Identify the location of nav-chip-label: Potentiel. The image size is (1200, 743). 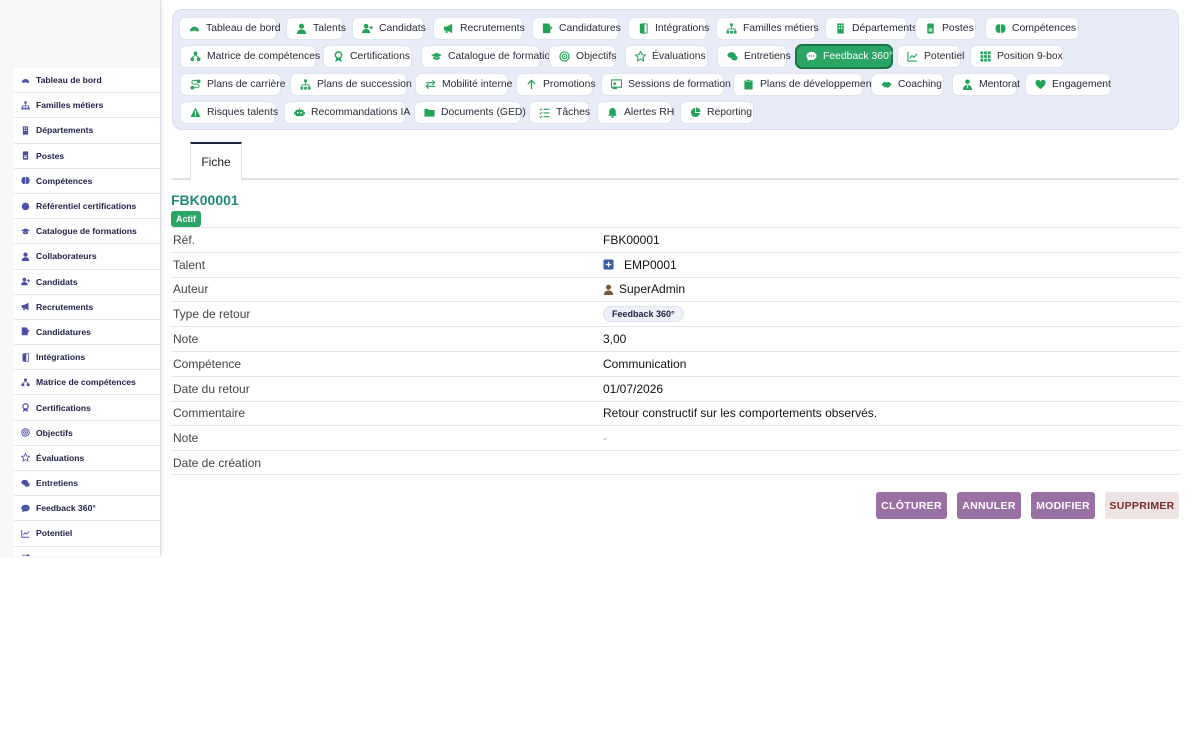
(944, 56).